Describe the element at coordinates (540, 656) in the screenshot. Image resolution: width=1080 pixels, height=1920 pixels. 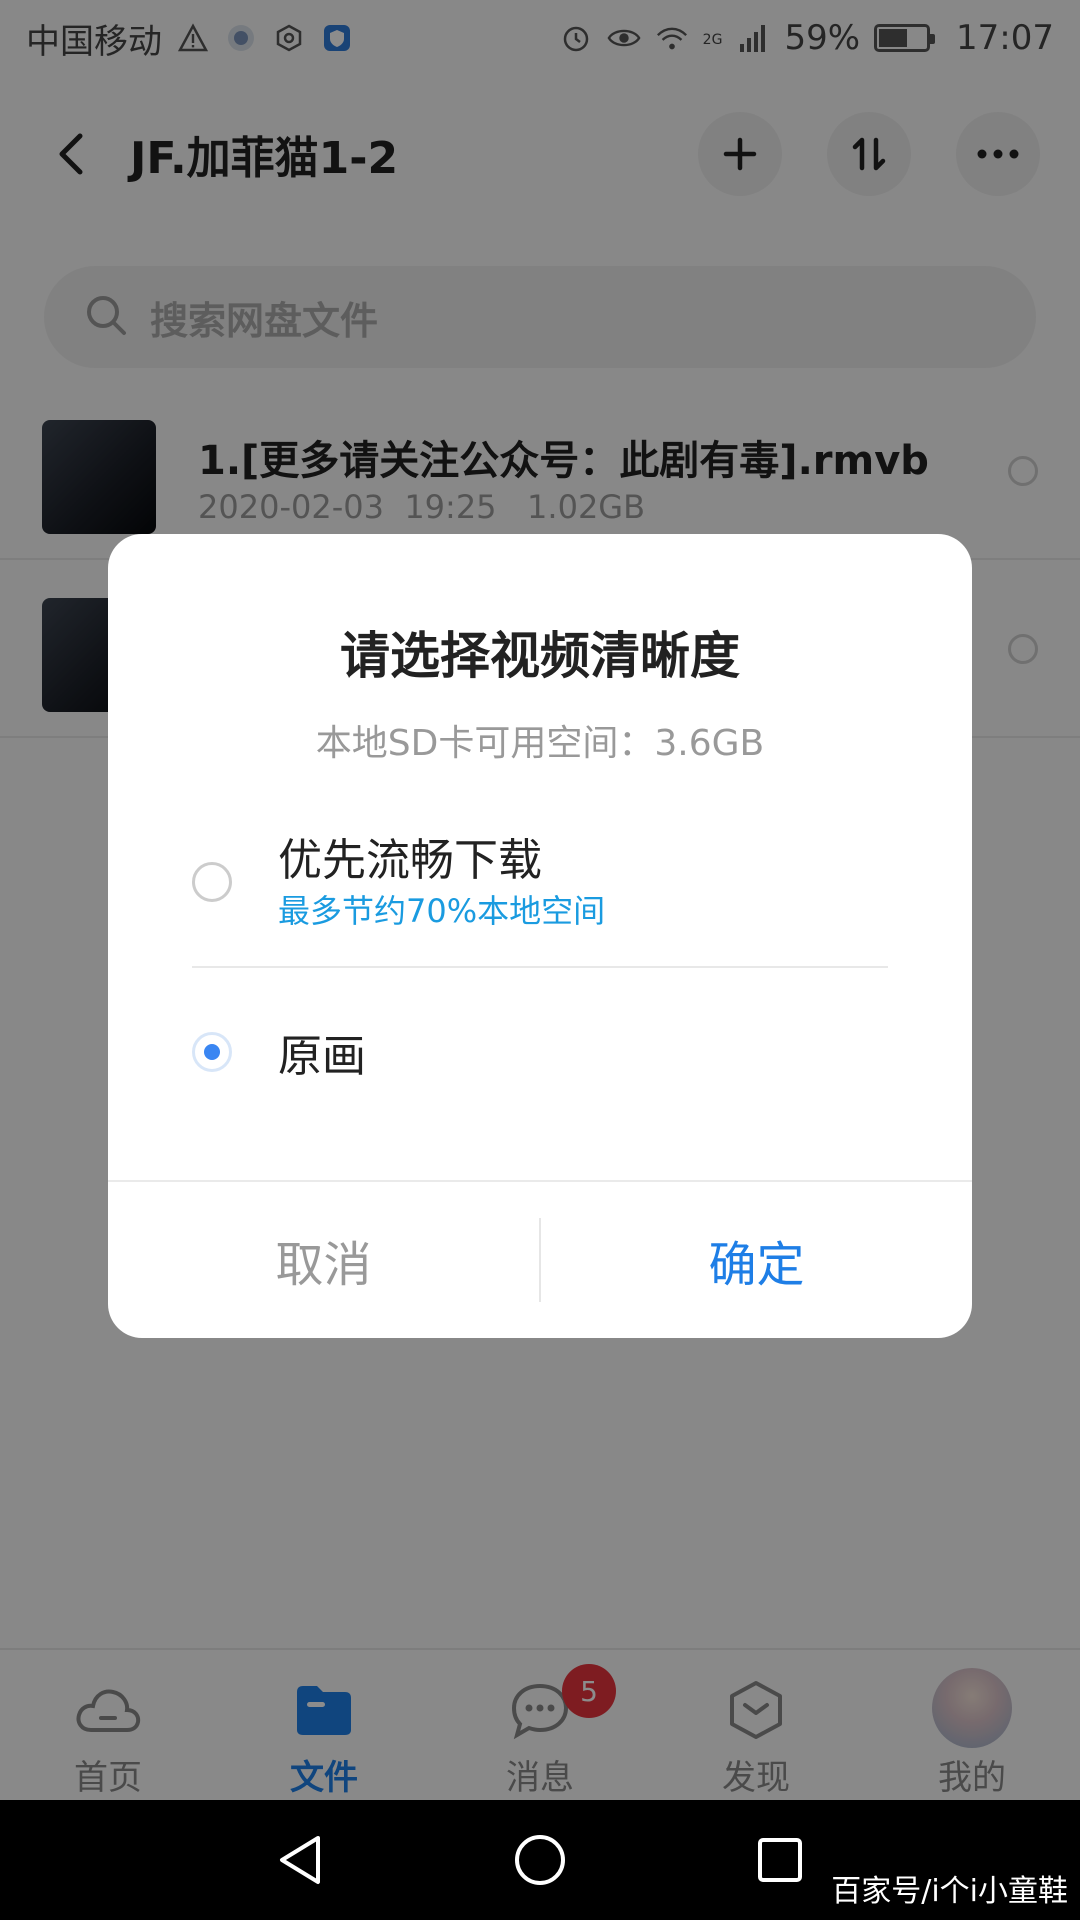
I see `dialog-title: 请选择视频清晰度` at that location.